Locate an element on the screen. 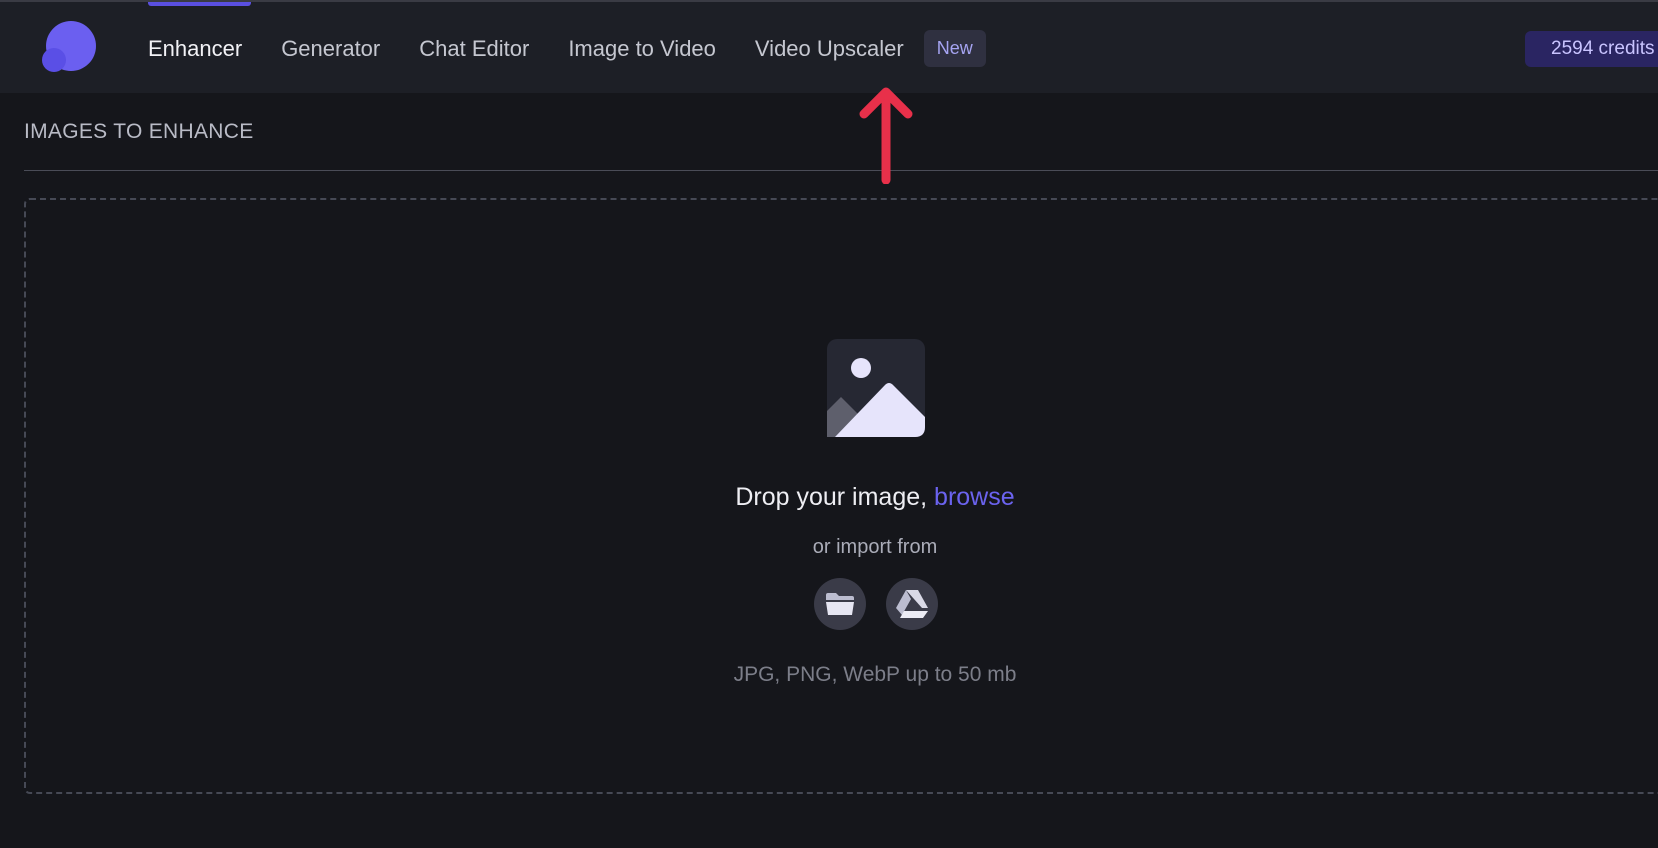 This screenshot has width=1658, height=848. folder-icon is located at coordinates (840, 604).